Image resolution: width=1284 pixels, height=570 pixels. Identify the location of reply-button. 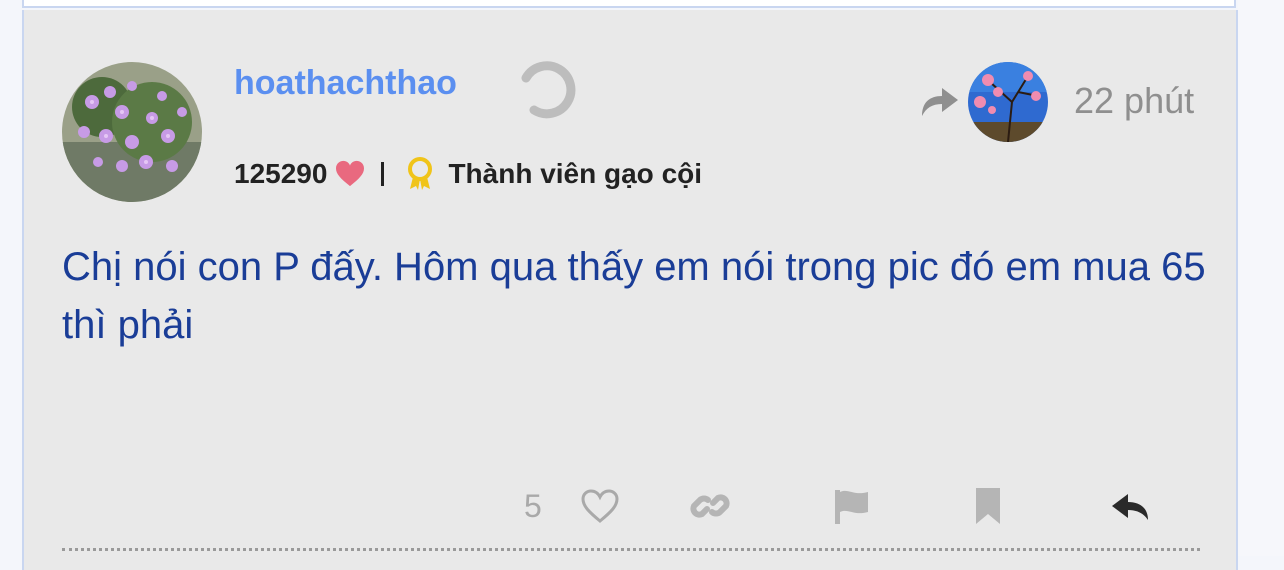
(1130, 506).